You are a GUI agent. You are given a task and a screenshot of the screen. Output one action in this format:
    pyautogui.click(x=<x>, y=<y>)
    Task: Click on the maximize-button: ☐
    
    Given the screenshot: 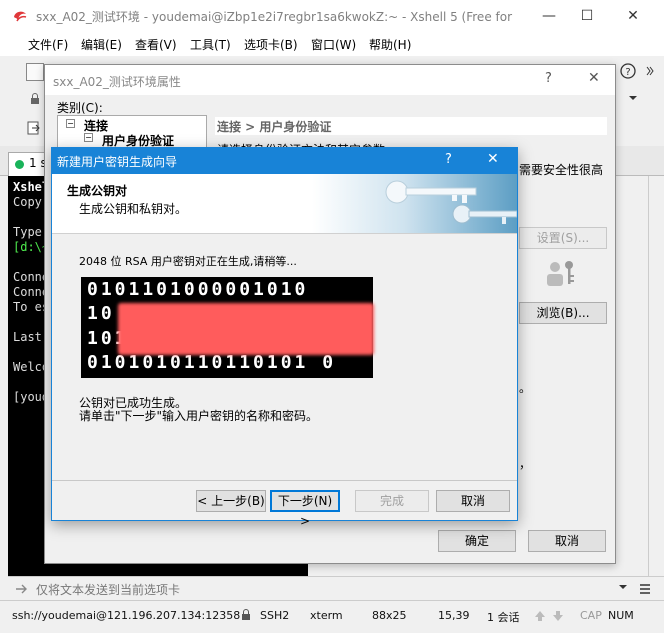 What is the action you would take?
    pyautogui.click(x=587, y=16)
    